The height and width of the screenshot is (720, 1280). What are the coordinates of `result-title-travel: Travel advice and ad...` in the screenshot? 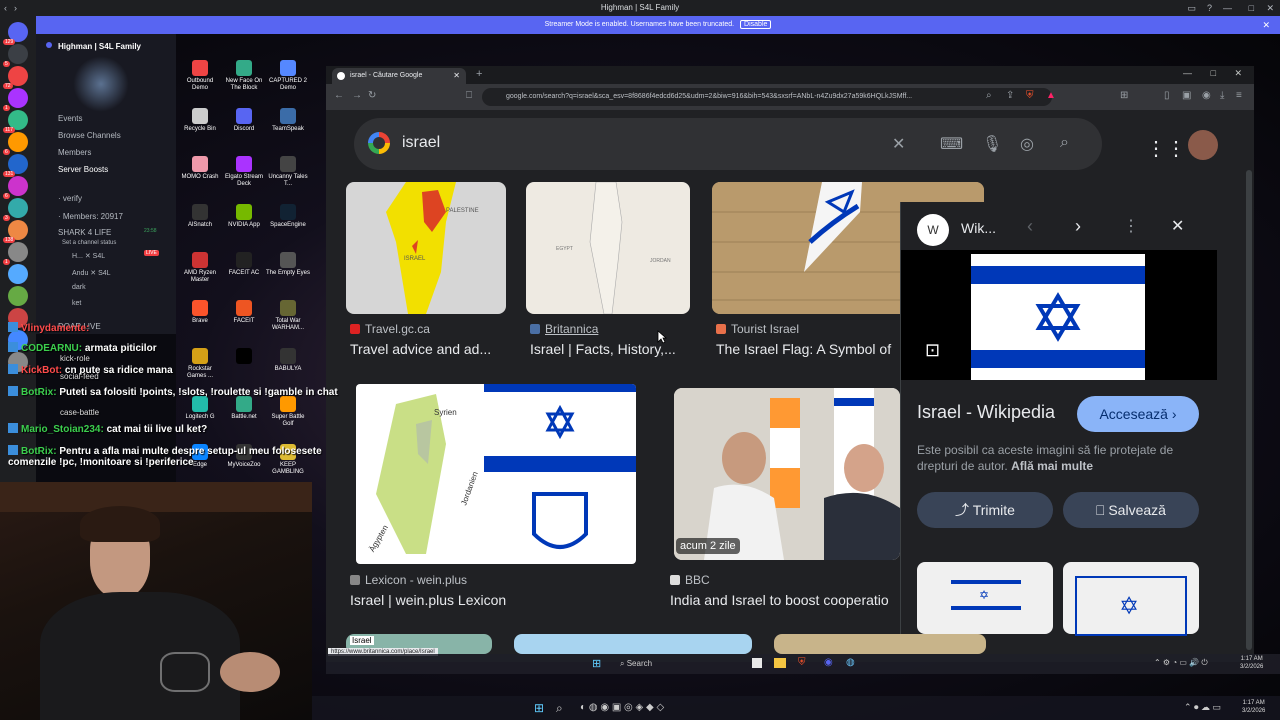 It's located at (430, 349).